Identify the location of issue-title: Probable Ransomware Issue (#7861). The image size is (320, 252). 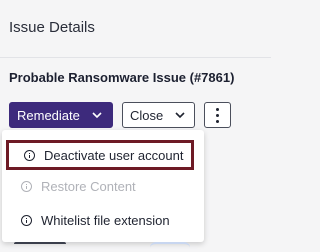
(122, 77).